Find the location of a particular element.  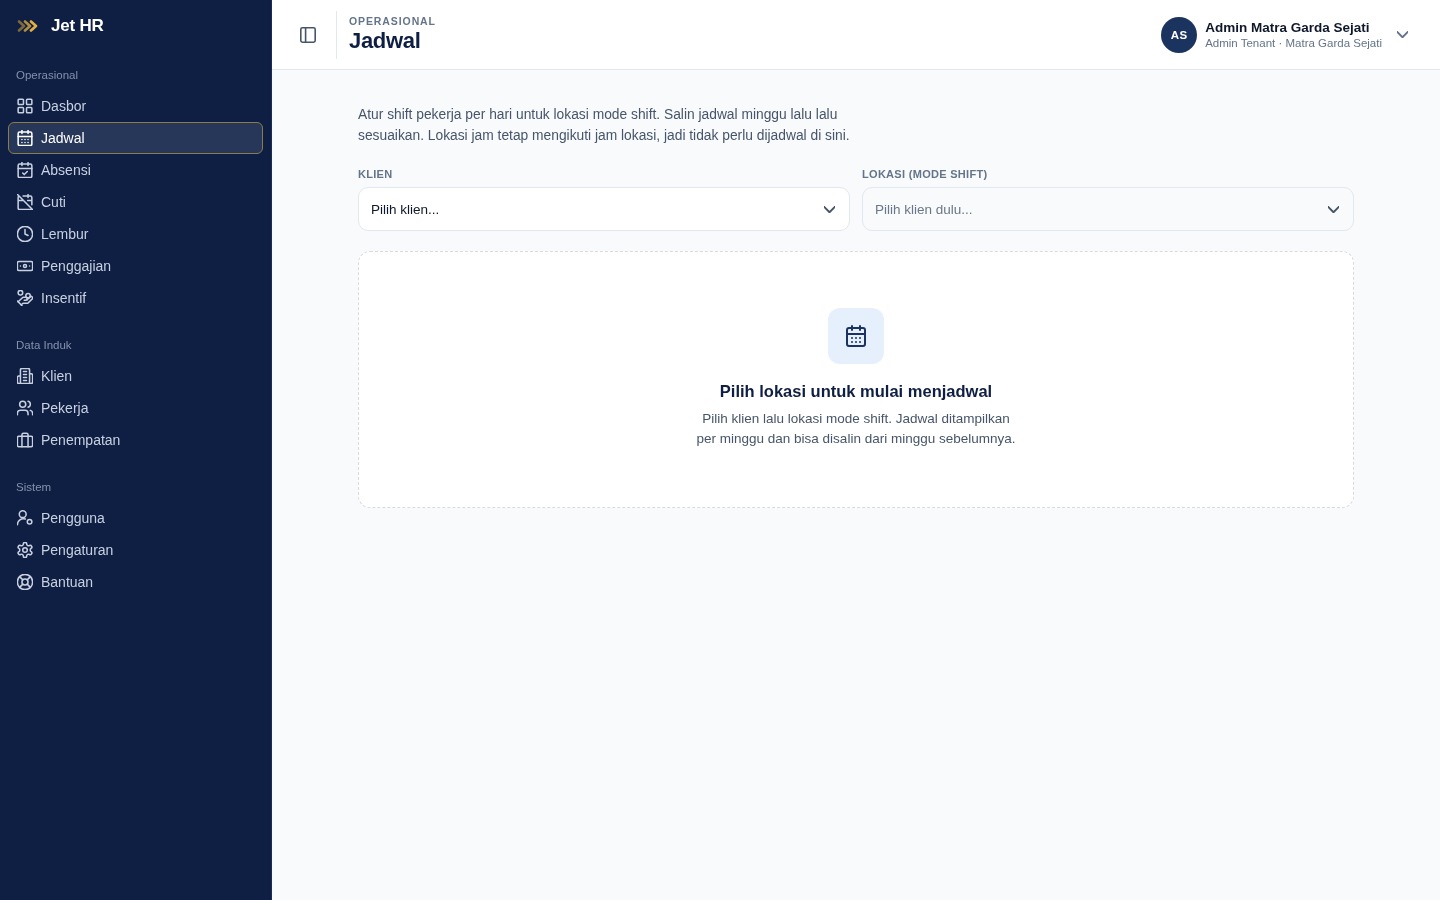

nav-item: Insentif is located at coordinates (135, 298).